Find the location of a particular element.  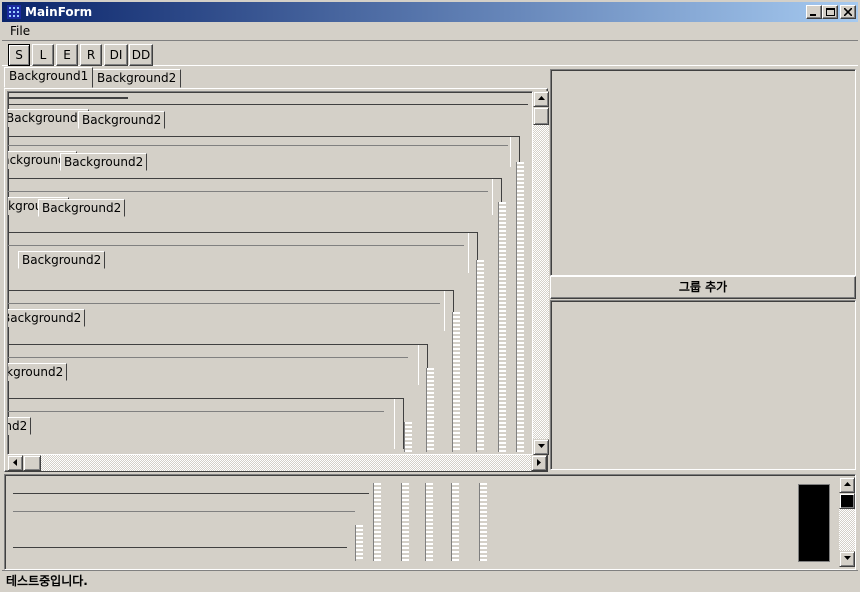

arrow-left-icon is located at coordinates (15, 462).